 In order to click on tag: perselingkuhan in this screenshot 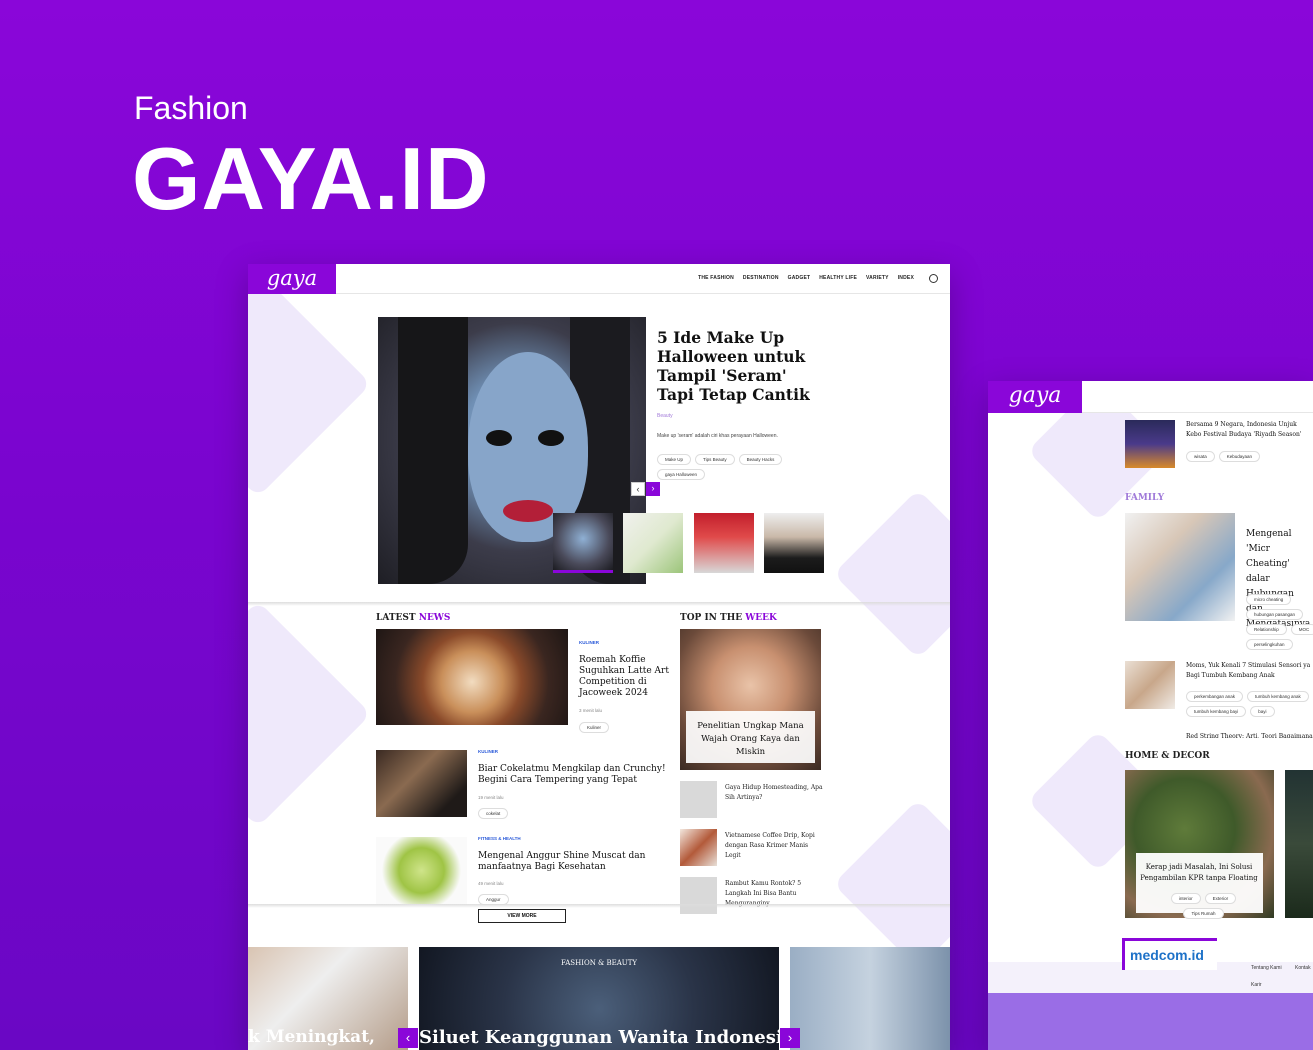, I will do `click(1269, 644)`.